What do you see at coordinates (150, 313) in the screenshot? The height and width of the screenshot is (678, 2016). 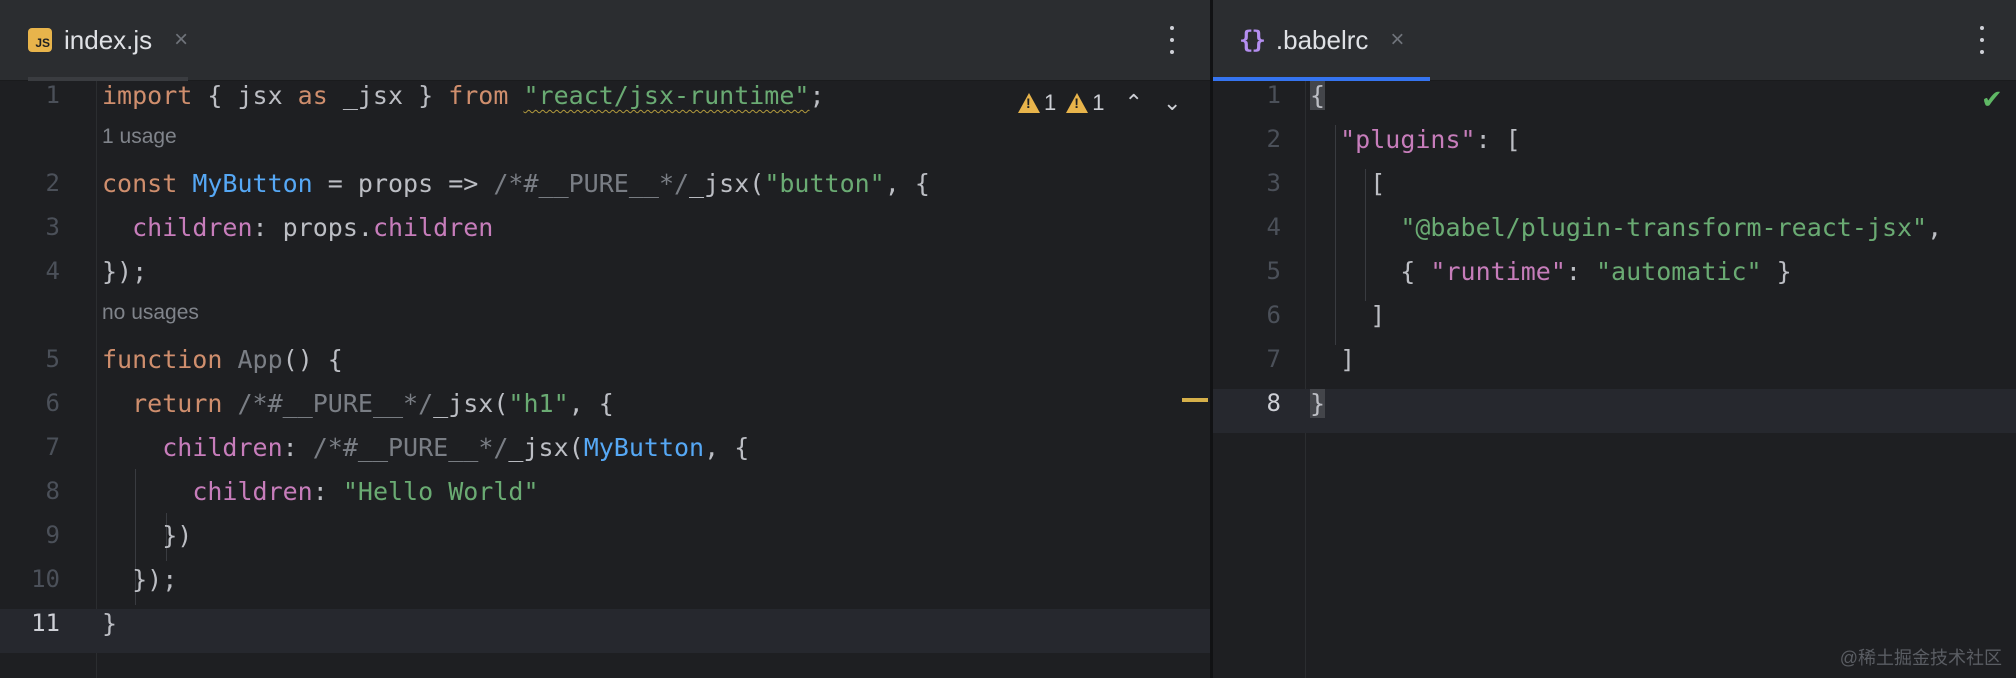 I see `usages-hint: no usages` at bounding box center [150, 313].